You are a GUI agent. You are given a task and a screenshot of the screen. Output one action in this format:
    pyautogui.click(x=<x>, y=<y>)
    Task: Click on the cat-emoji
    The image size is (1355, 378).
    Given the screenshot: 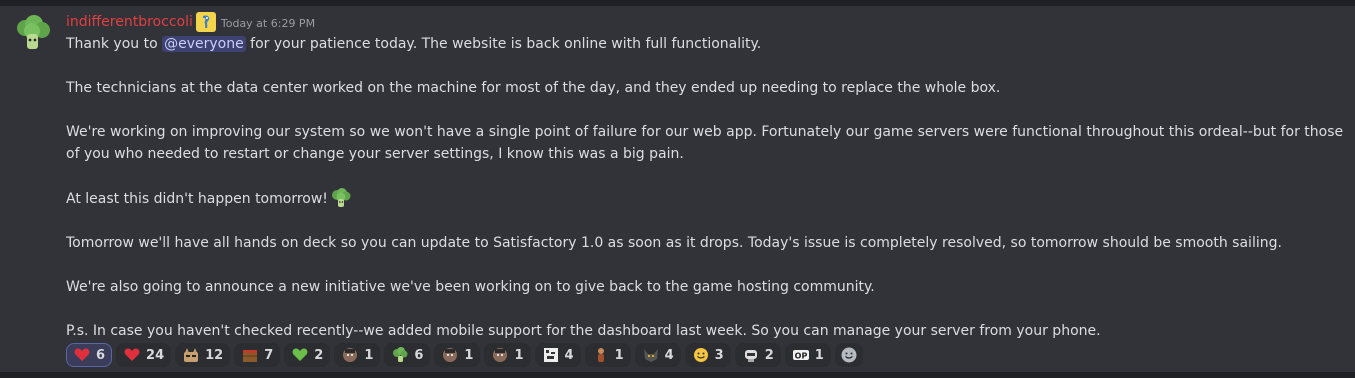 What is the action you would take?
    pyautogui.click(x=191, y=355)
    